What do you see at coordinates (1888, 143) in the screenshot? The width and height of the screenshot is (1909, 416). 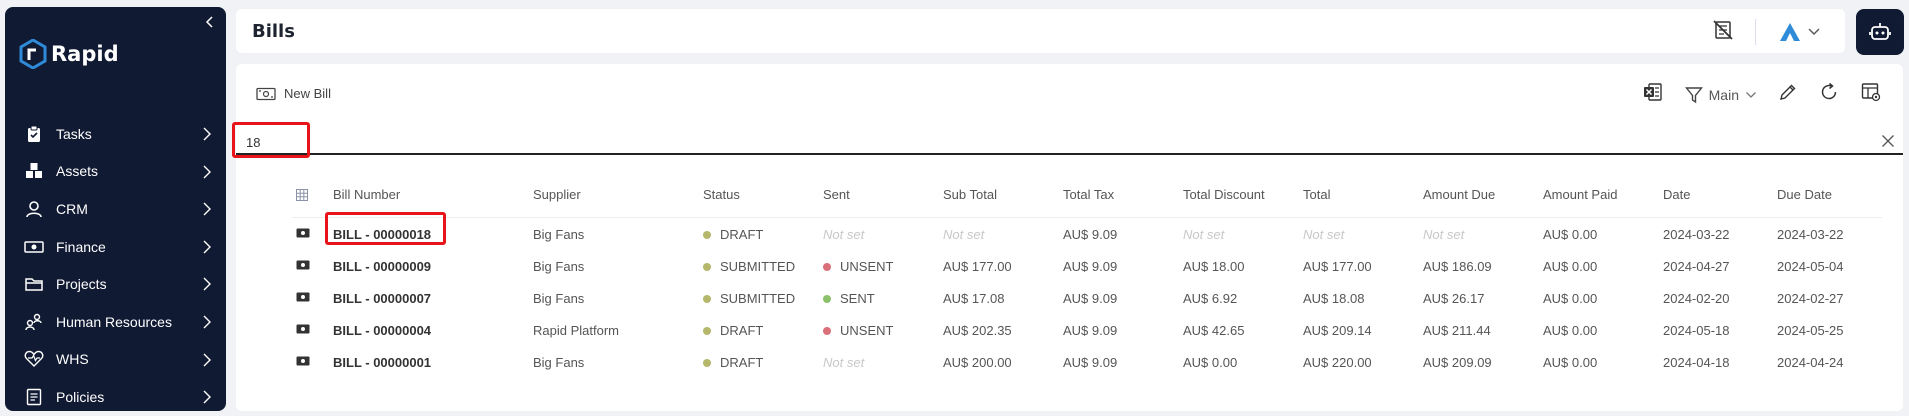 I see `clear-search-icon` at bounding box center [1888, 143].